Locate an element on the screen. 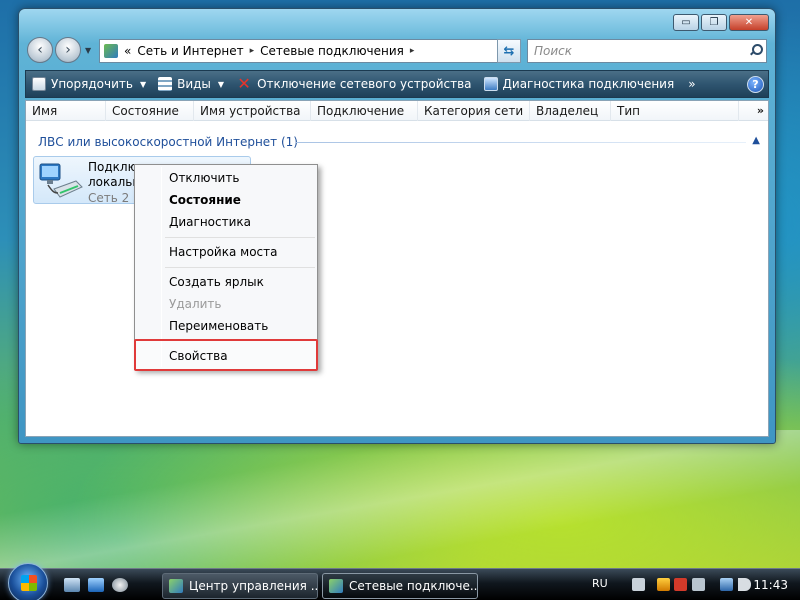 This screenshot has width=800, height=600. show-desktop-icon is located at coordinates (72, 585).